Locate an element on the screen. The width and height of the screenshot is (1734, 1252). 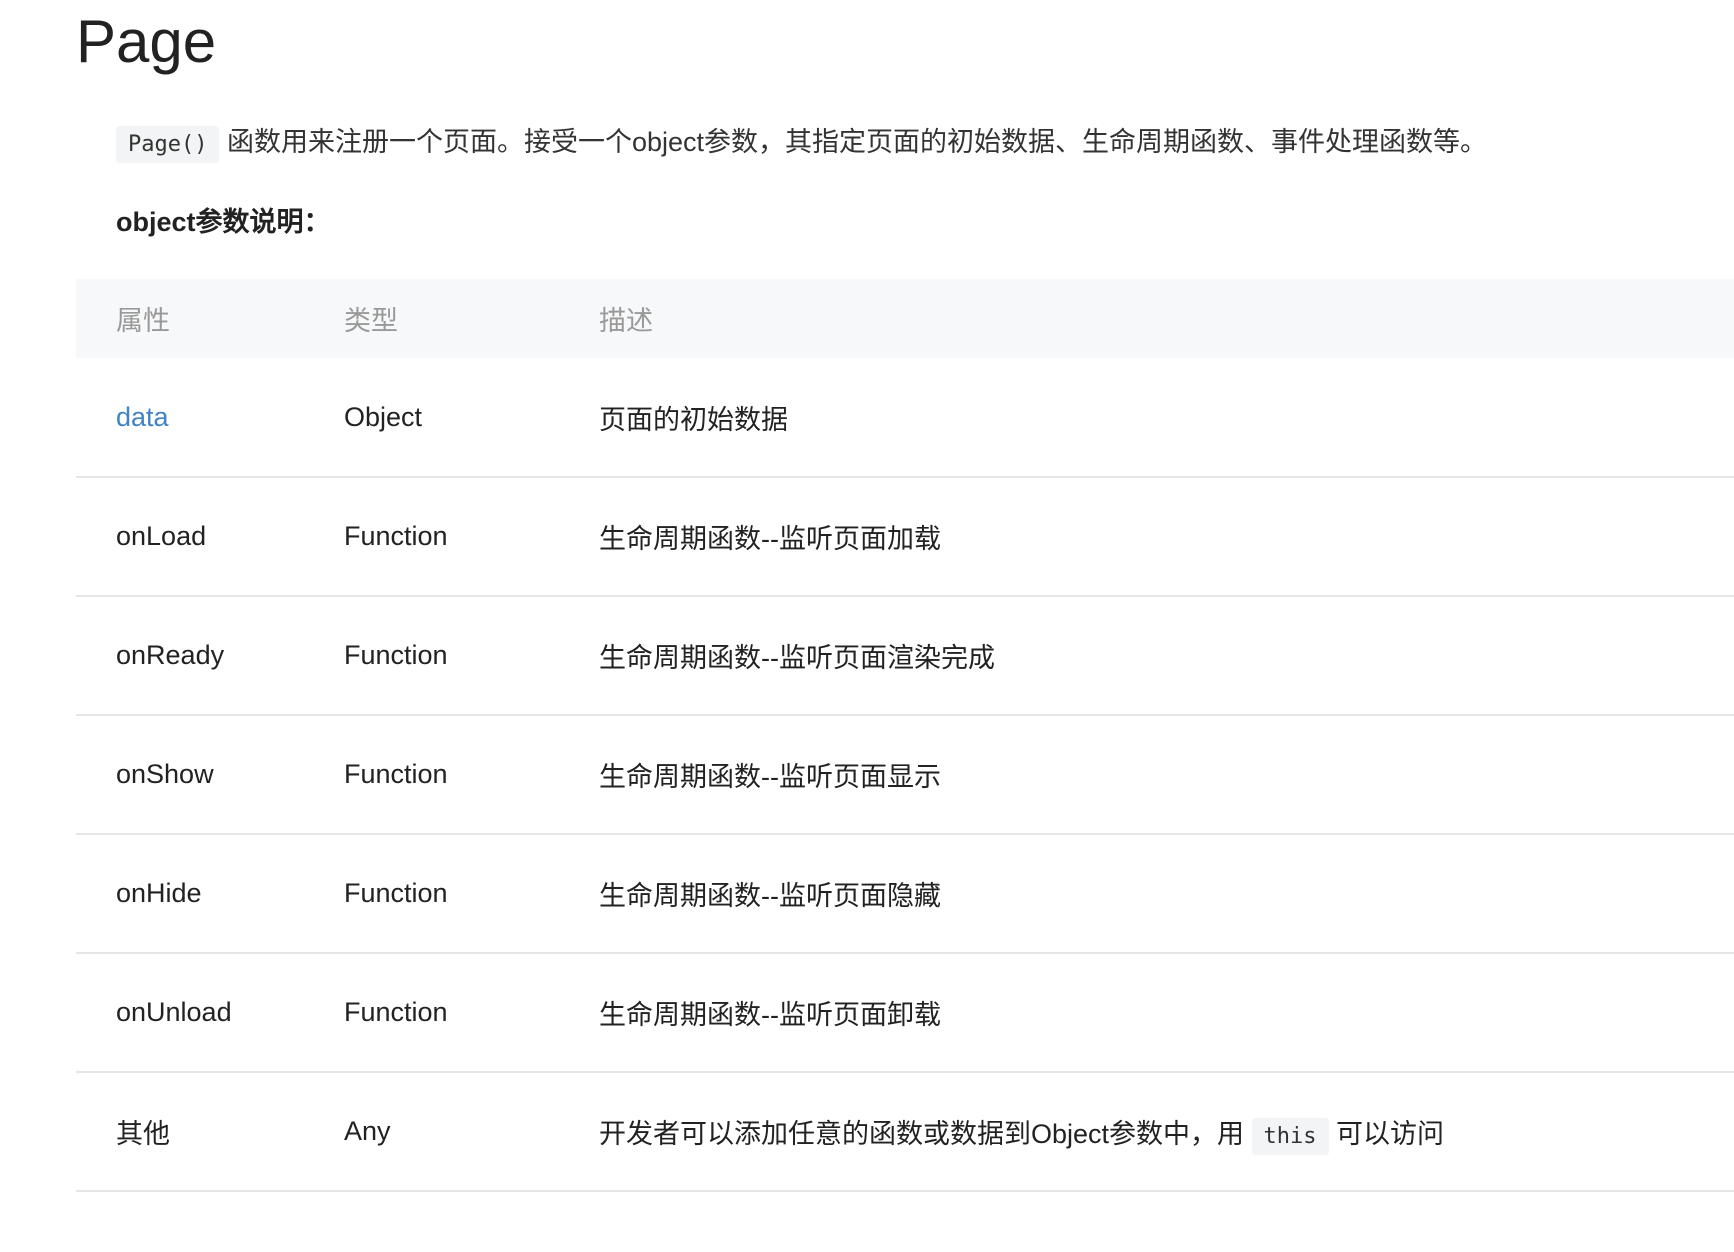
cell-property: onShow is located at coordinates (165, 774).